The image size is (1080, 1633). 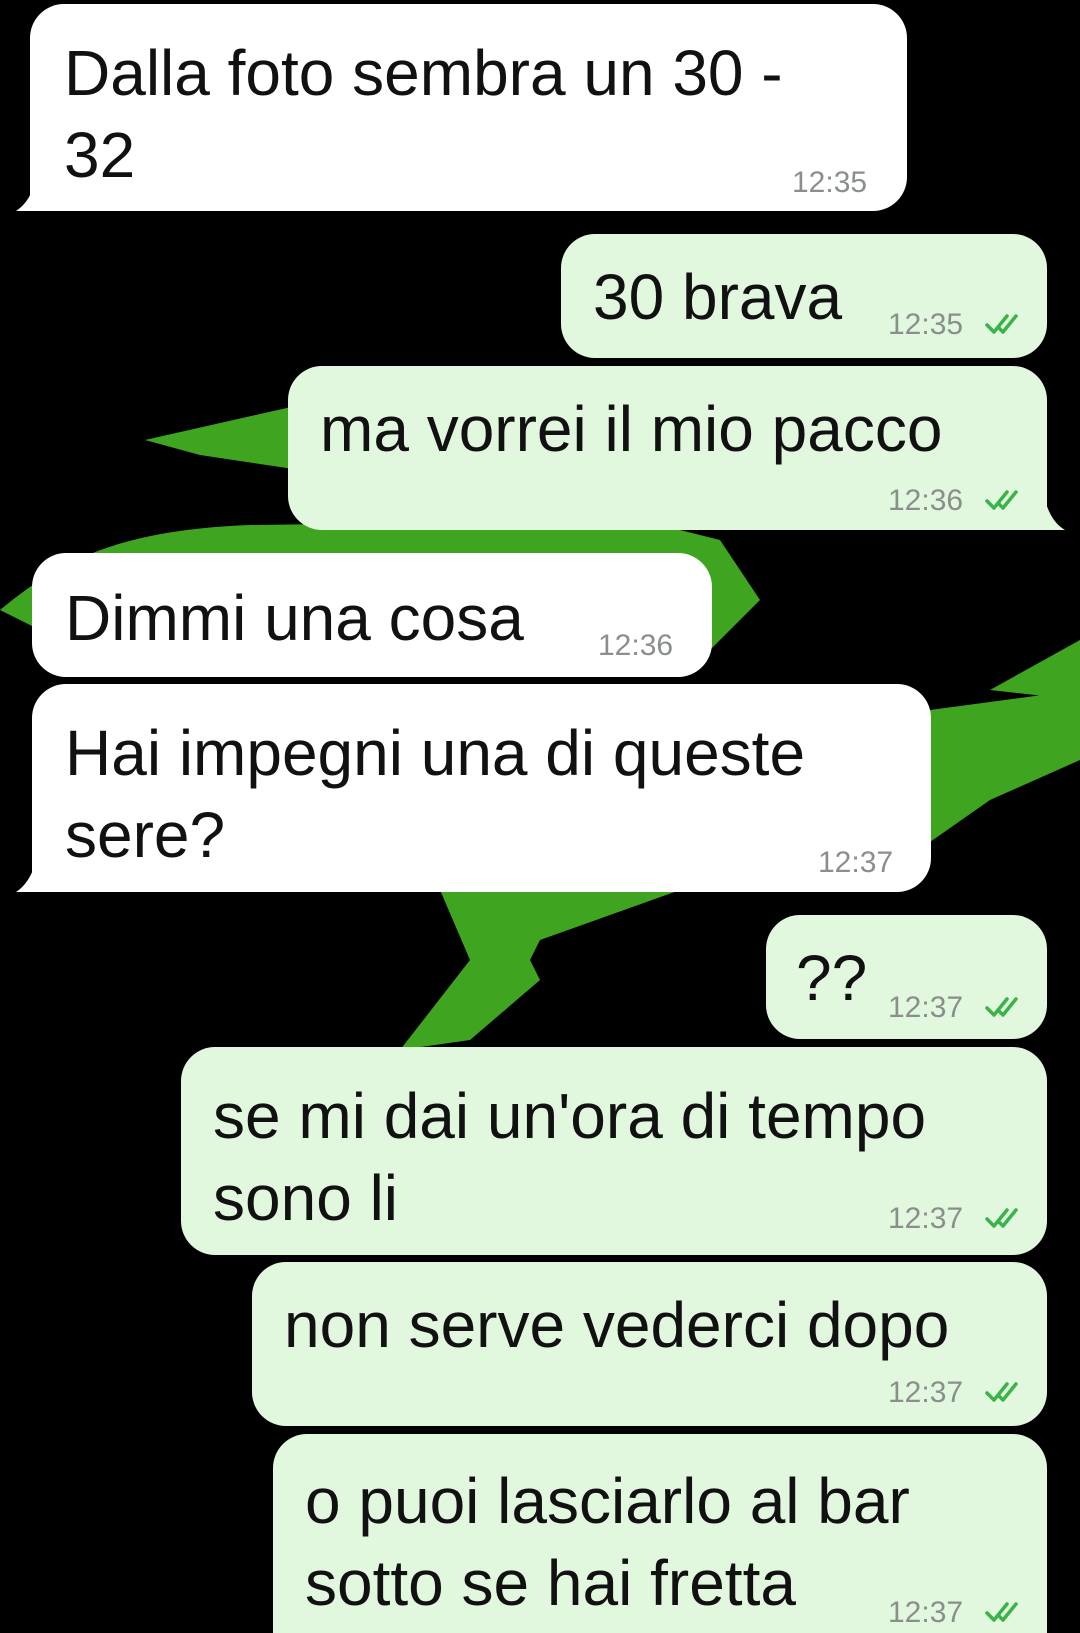 I want to click on message-text: se mi dai un'ora di tempo sono li, so click(x=570, y=1157).